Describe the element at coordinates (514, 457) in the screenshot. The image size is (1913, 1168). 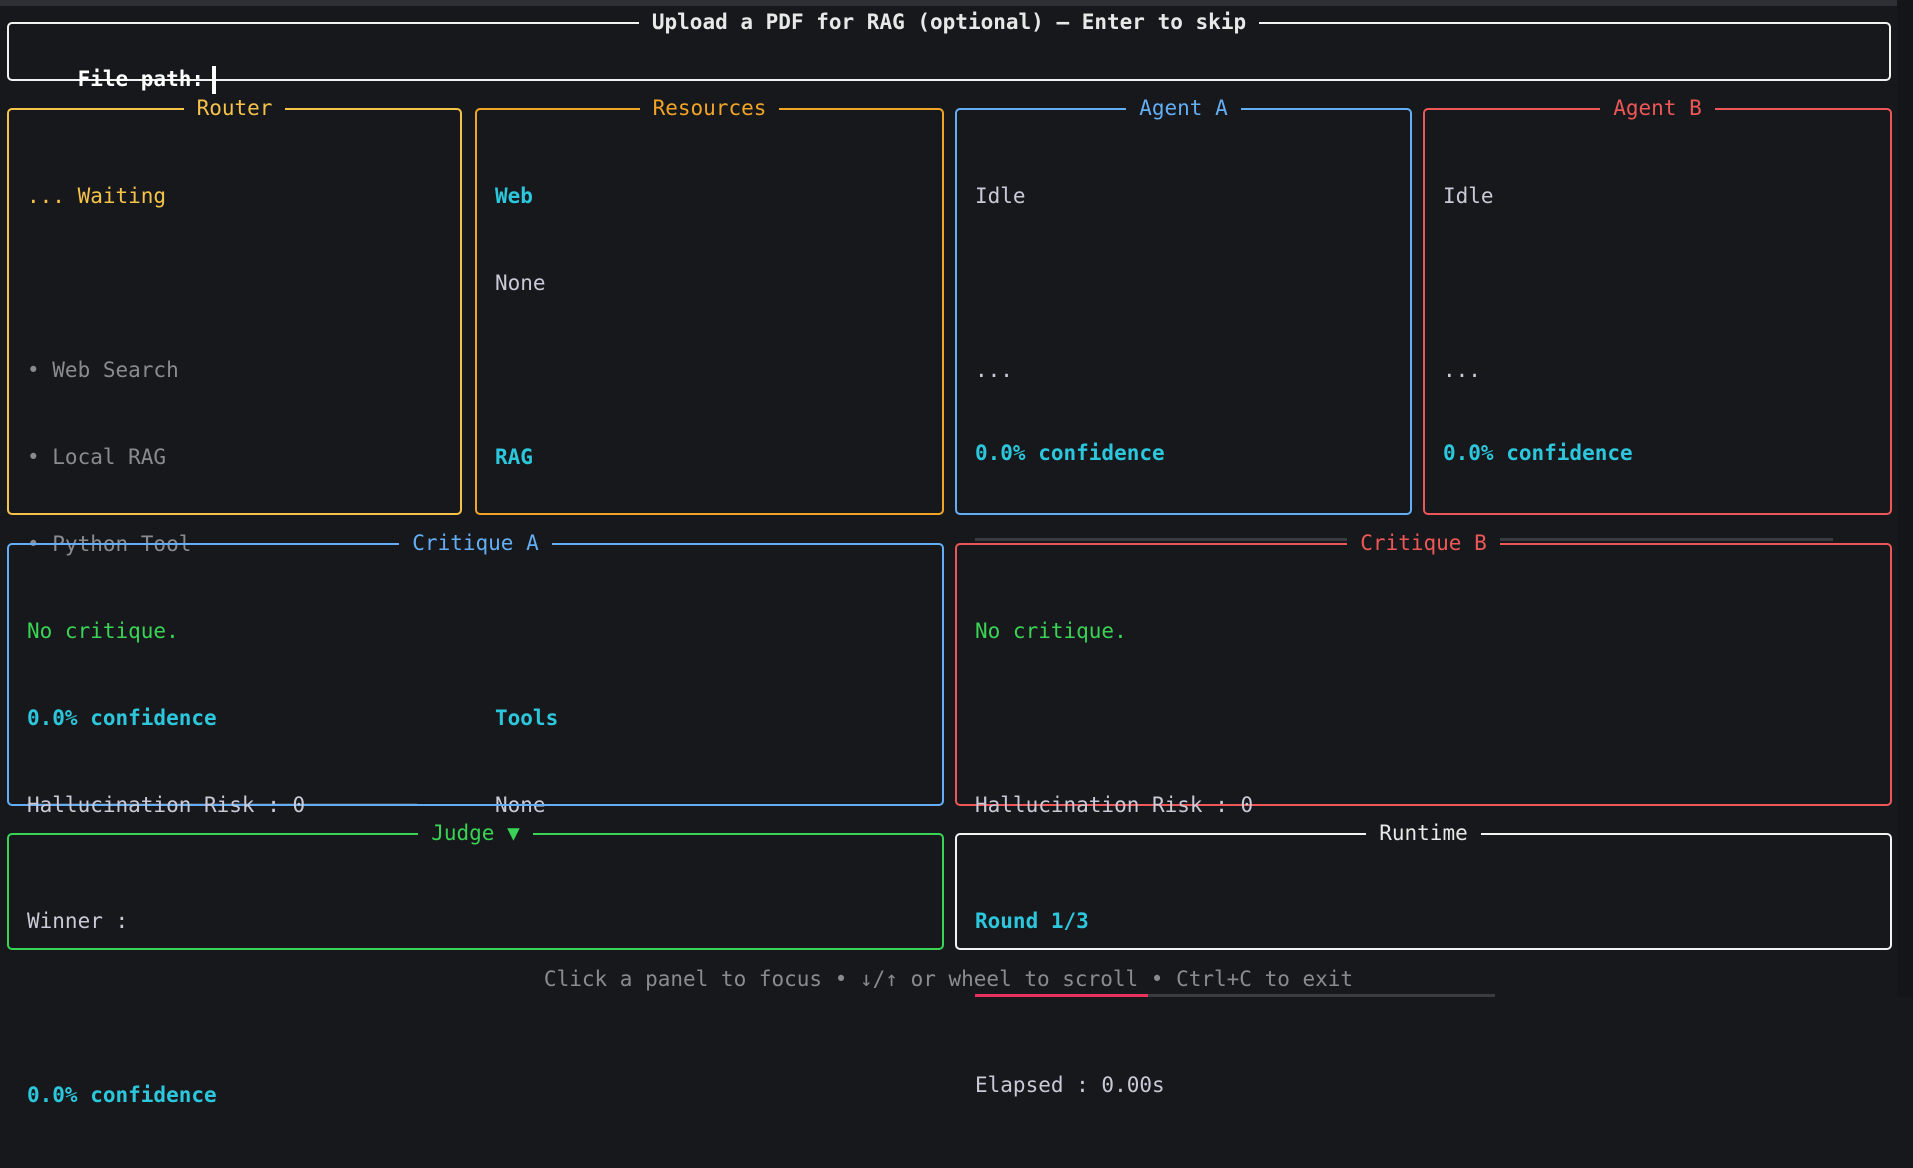
I see `resource-rag-label: RAG` at that location.